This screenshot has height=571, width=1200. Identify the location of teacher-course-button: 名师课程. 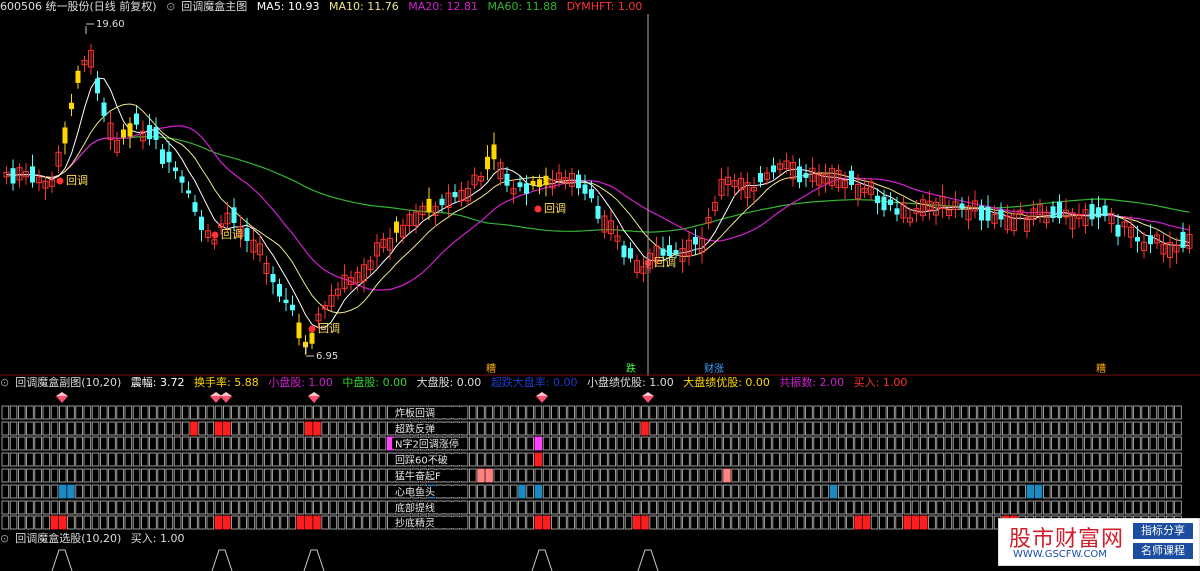
(1163, 551).